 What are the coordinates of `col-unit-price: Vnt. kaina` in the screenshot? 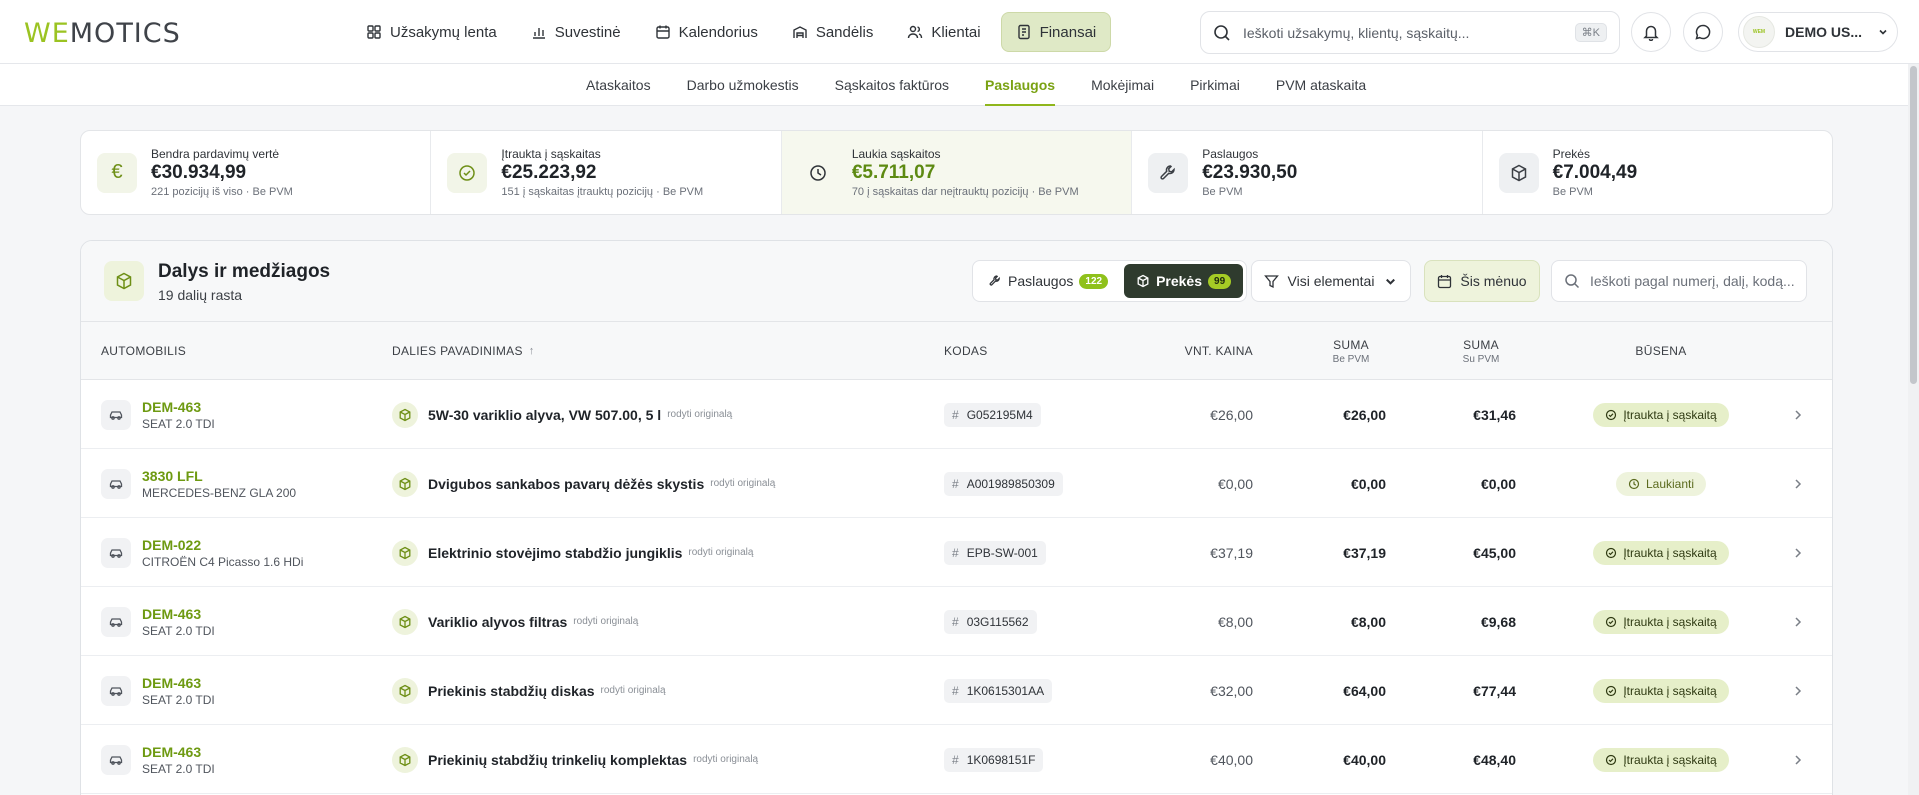 It's located at (1167, 351).